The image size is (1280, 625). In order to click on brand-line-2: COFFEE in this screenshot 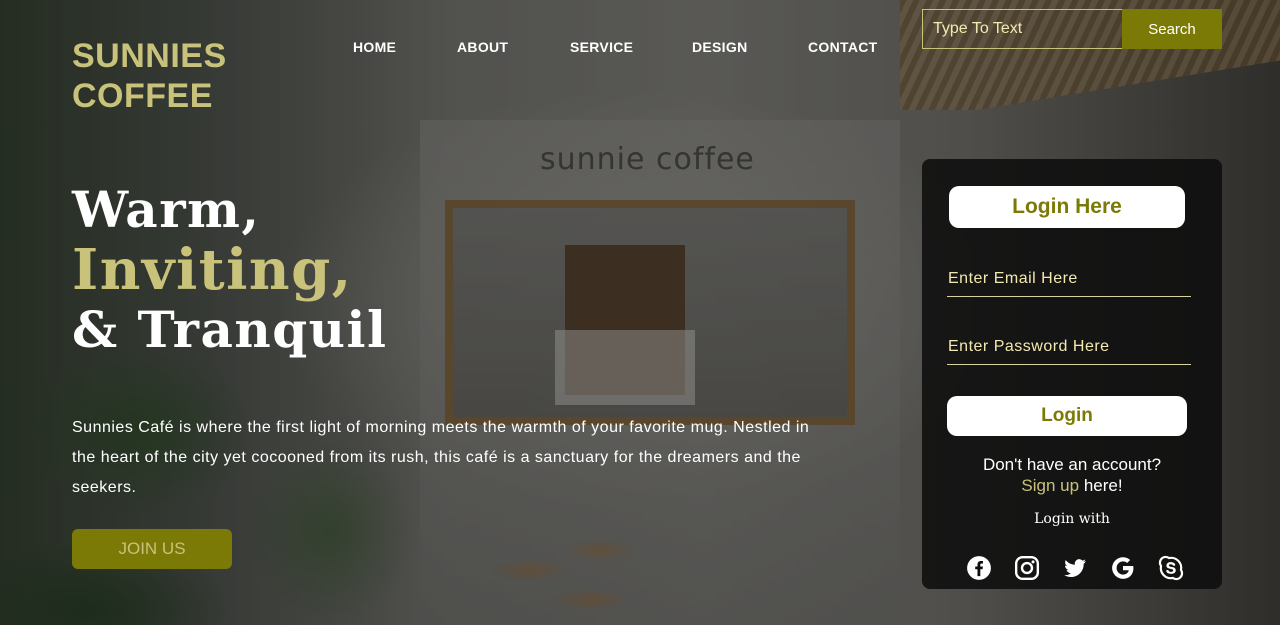, I will do `click(142, 96)`.